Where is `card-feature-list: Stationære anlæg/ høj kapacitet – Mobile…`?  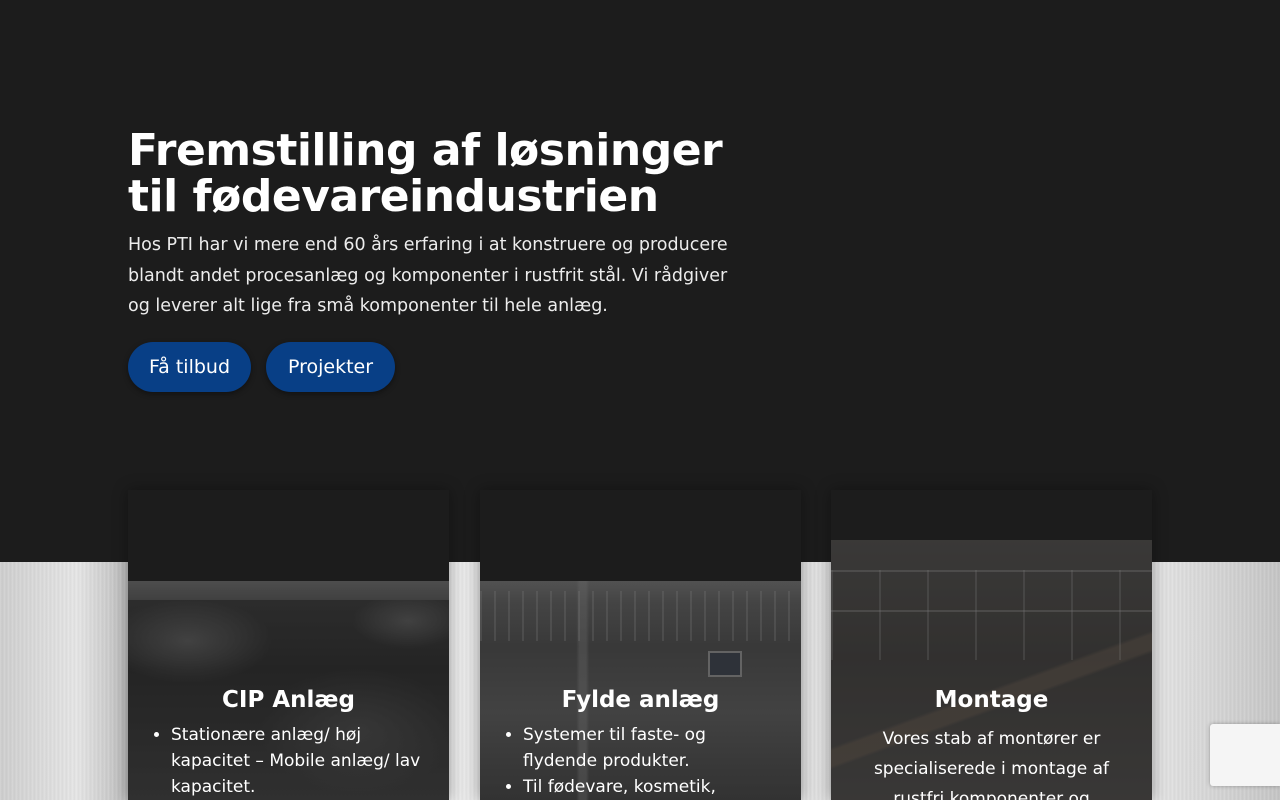 card-feature-list: Stationære anlæg/ høj kapacitet – Mobile… is located at coordinates (288, 761).